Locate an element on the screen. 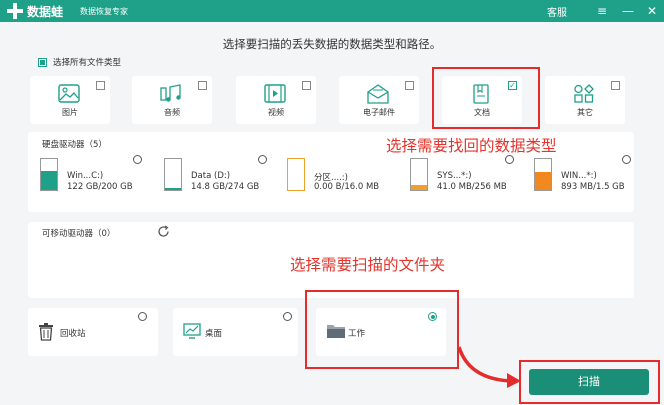 This screenshot has height=405, width=664. folder-label: 回收站 is located at coordinates (73, 334).